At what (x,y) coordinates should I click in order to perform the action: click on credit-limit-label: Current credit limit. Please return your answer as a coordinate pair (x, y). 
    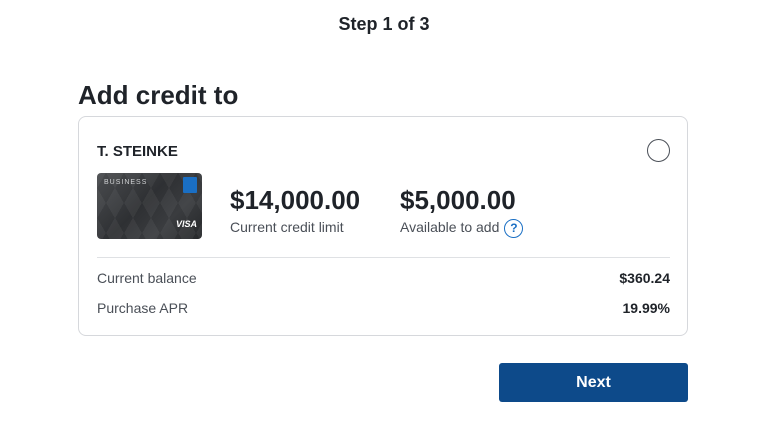
    Looking at the image, I should click on (287, 227).